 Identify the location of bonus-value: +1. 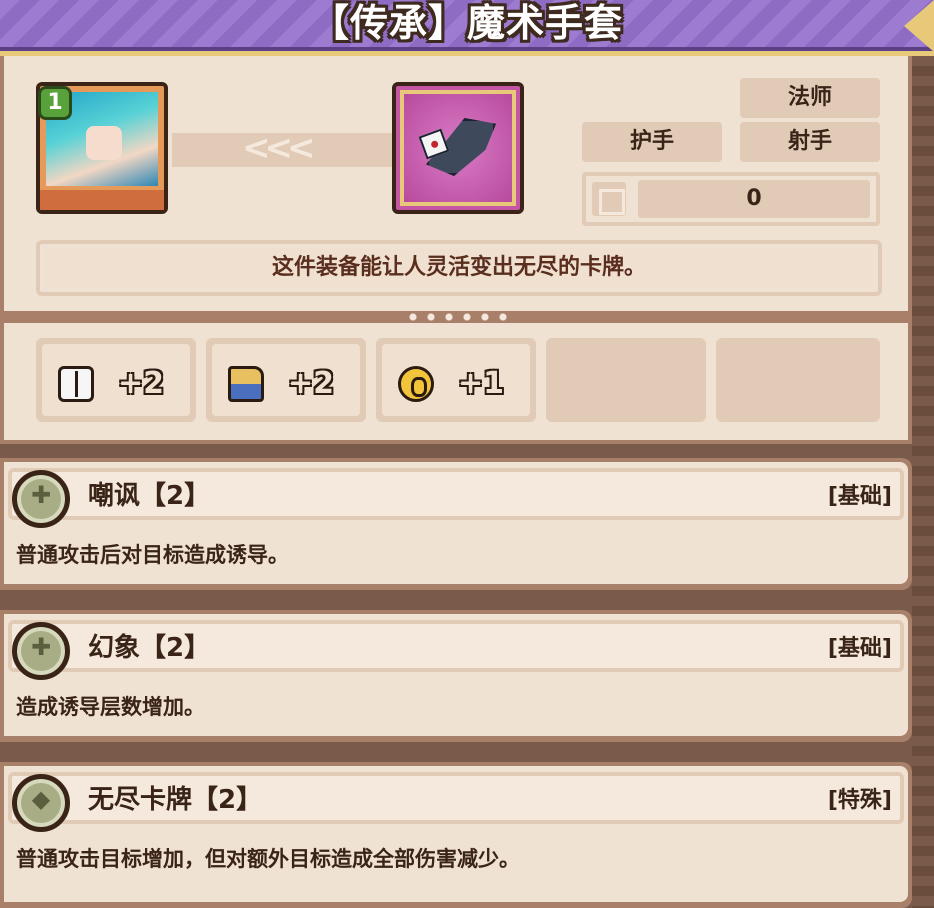
(481, 383).